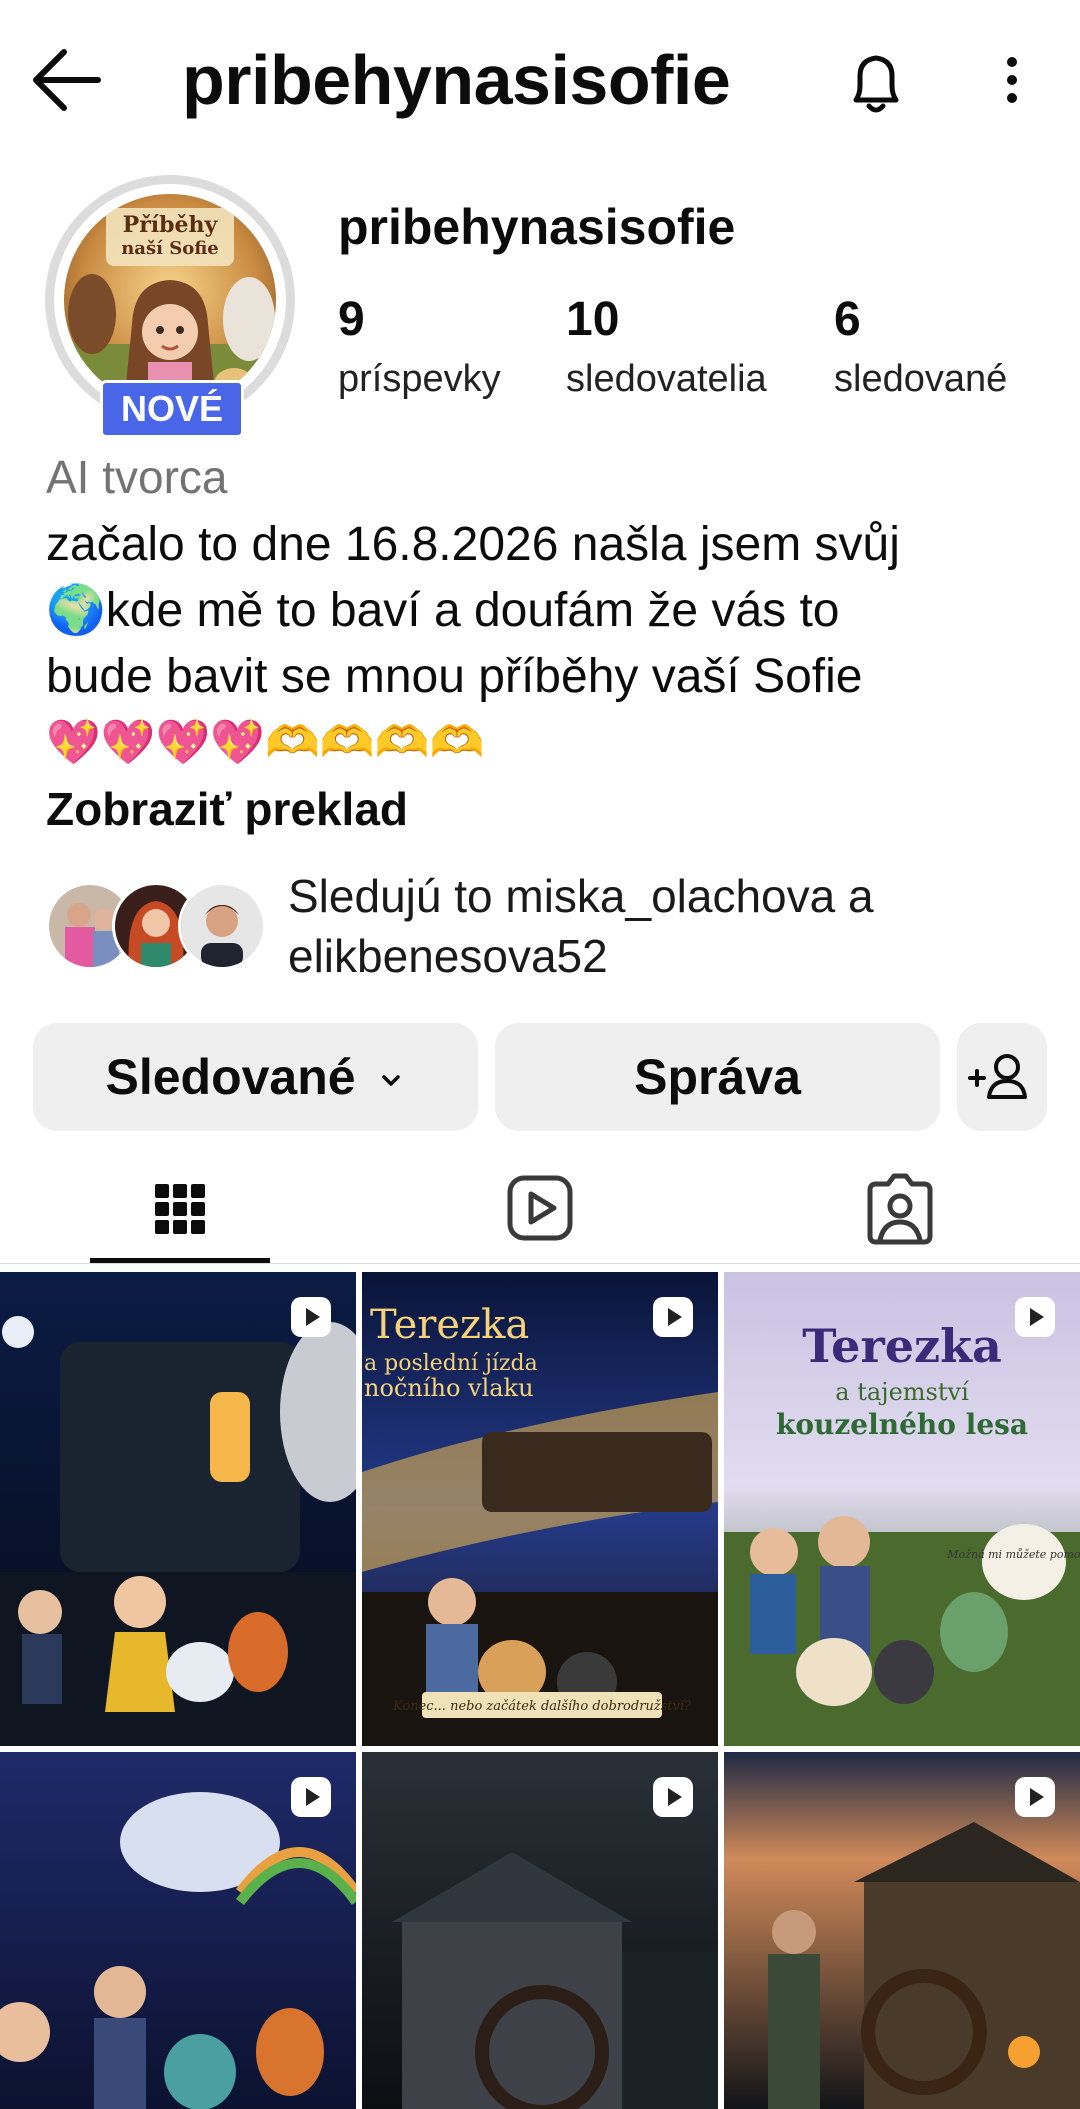 This screenshot has height=2109, width=1080. Describe the element at coordinates (592, 319) in the screenshot. I see `followers-count: 10` at that location.